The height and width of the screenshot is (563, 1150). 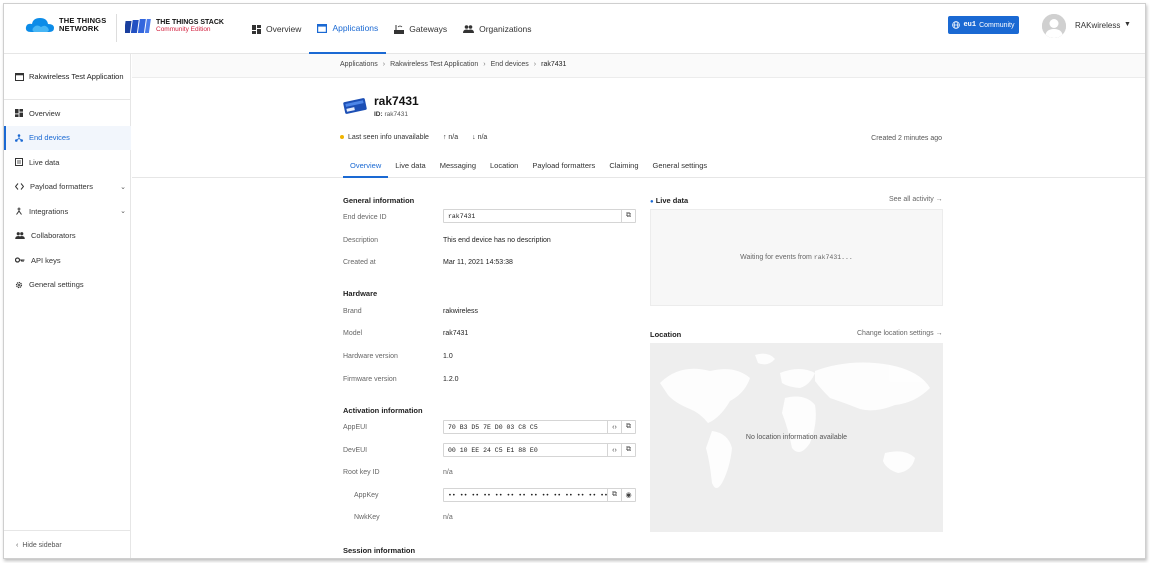 I want to click on sidebar-item-live-data: Live data, so click(x=67, y=162).